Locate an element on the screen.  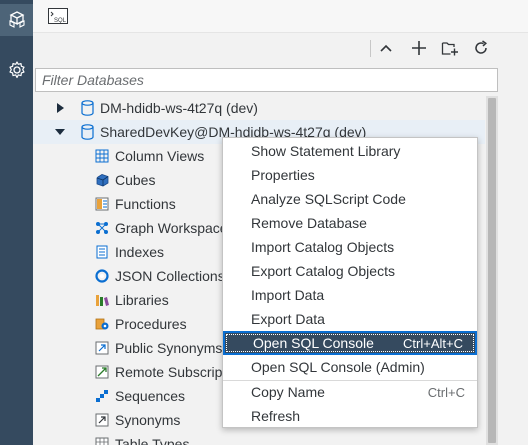
menu-item-remove-database: Remove Database is located at coordinates (350, 223).